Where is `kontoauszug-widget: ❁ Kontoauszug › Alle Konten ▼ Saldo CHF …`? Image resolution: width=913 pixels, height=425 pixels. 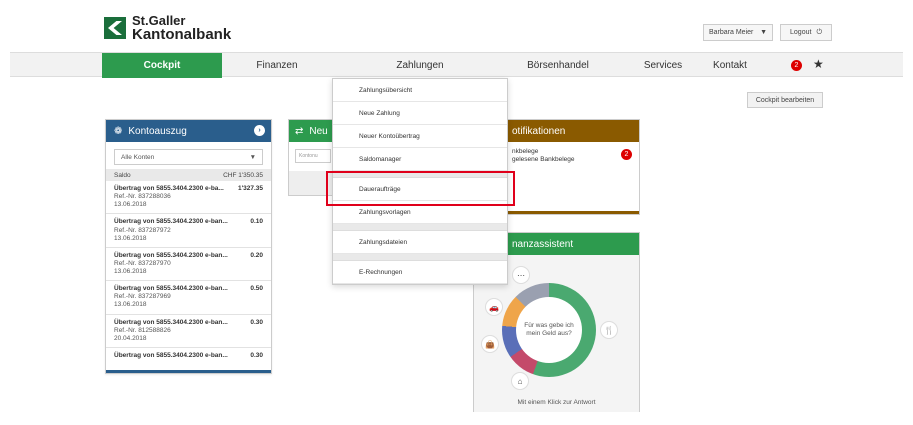 kontoauszug-widget: ❁ Kontoauszug › Alle Konten ▼ Saldo CHF … is located at coordinates (188, 246).